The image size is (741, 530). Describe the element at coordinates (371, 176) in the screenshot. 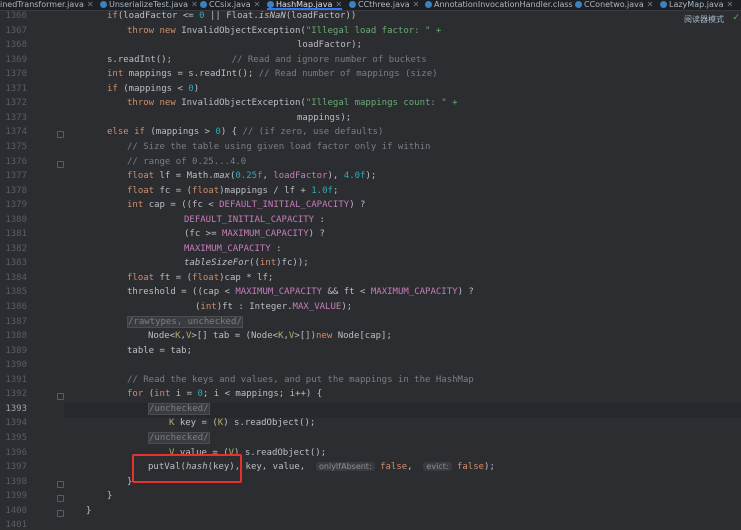

I see `code-token: );` at that location.